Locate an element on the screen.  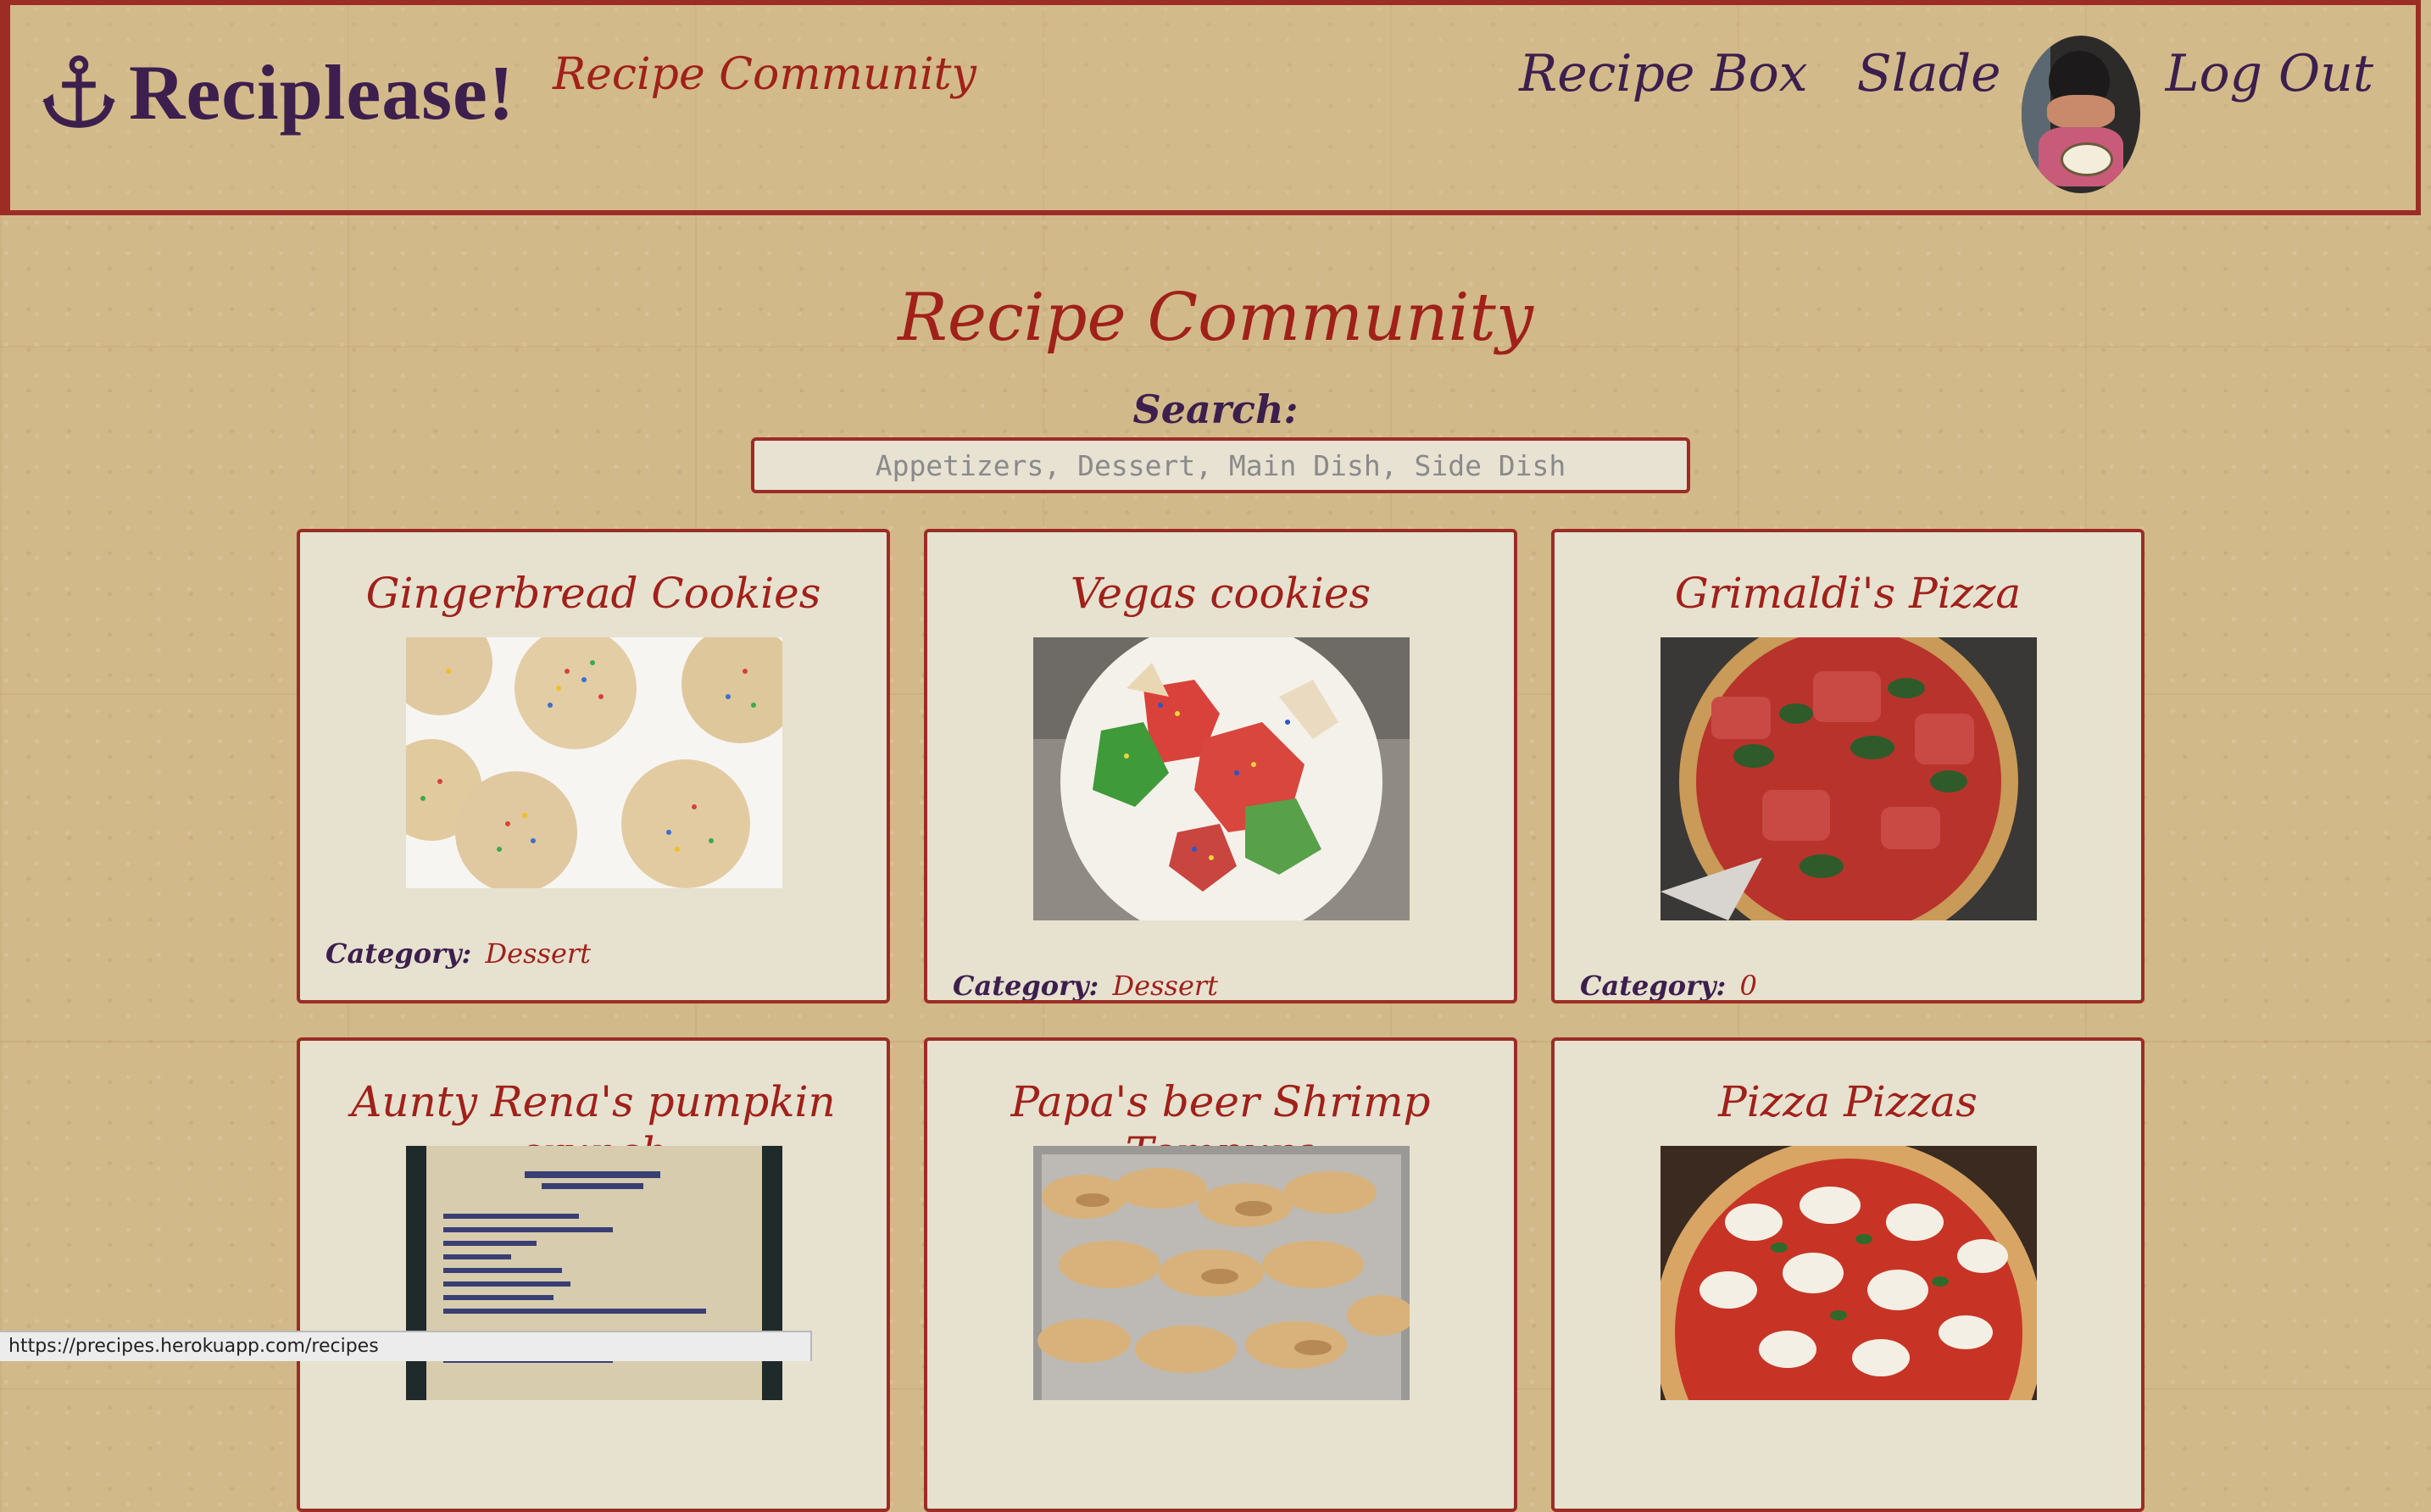
search-label: Search: is located at coordinates (1215, 409).